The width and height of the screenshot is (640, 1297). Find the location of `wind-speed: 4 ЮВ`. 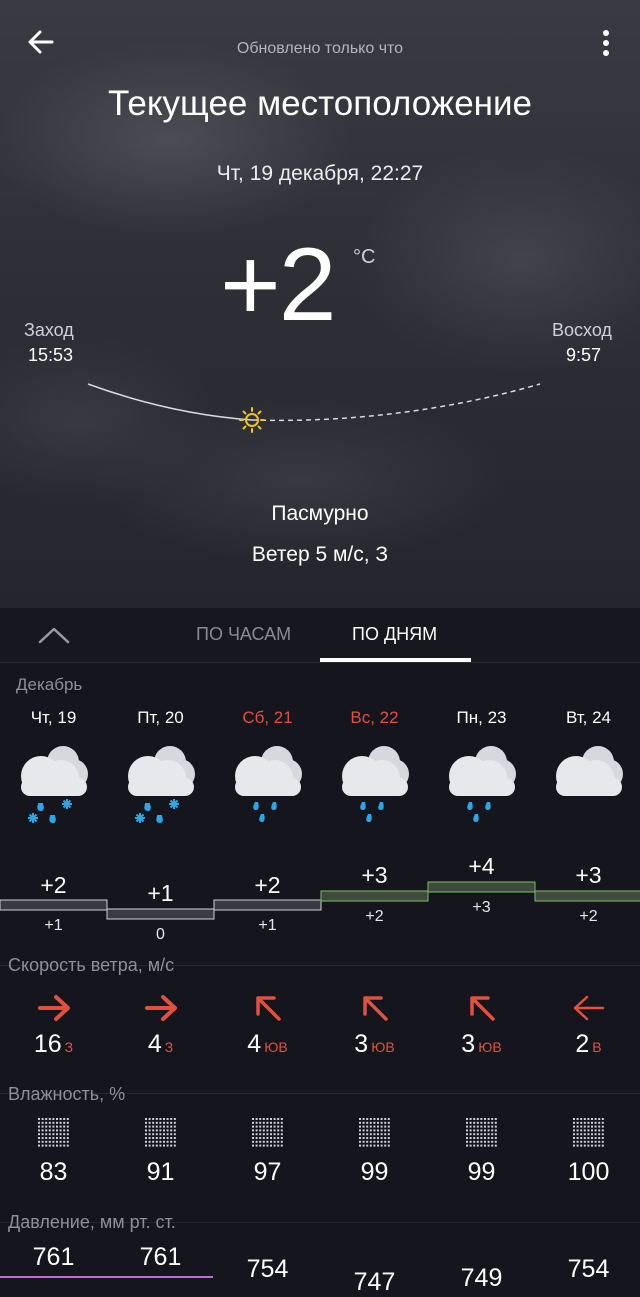

wind-speed: 4 ЮВ is located at coordinates (267, 1044).